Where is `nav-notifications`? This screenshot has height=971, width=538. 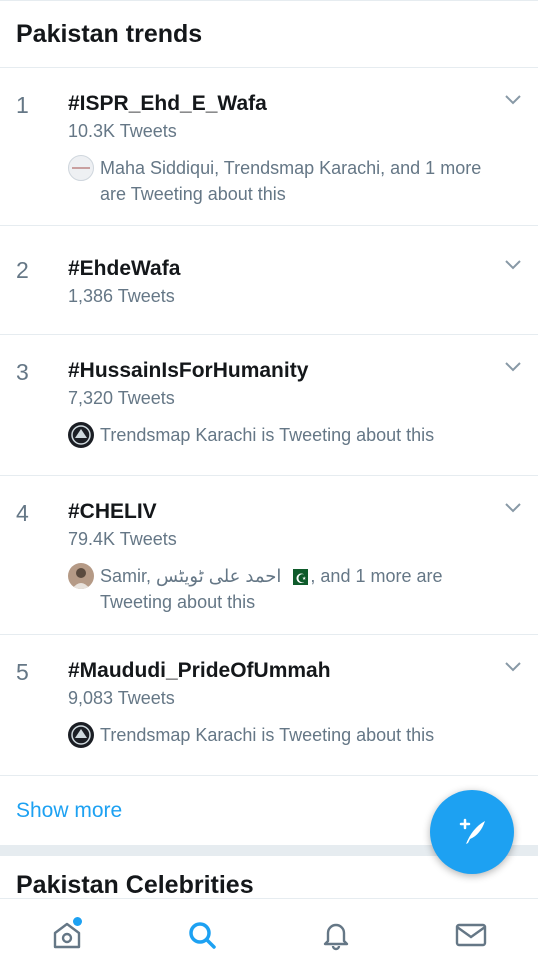
nav-notifications is located at coordinates (336, 935).